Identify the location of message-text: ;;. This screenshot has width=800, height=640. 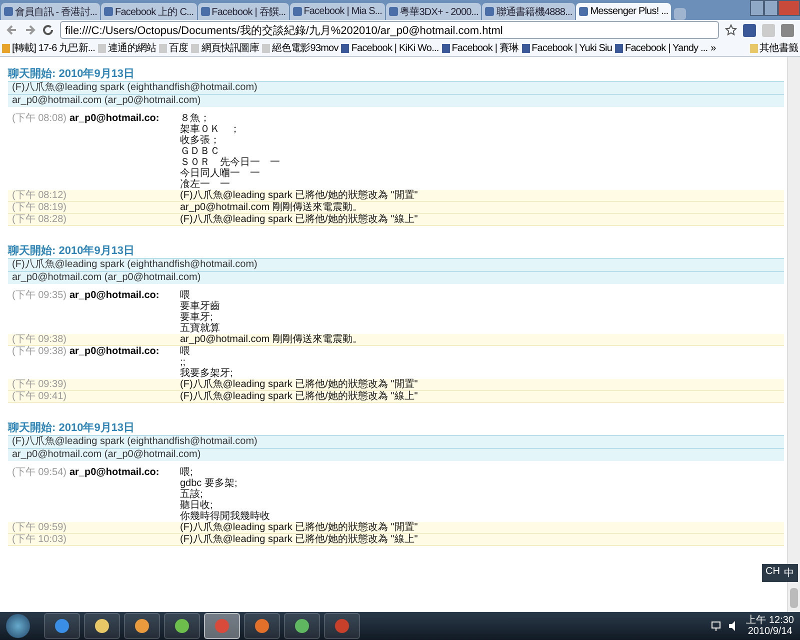
(183, 362).